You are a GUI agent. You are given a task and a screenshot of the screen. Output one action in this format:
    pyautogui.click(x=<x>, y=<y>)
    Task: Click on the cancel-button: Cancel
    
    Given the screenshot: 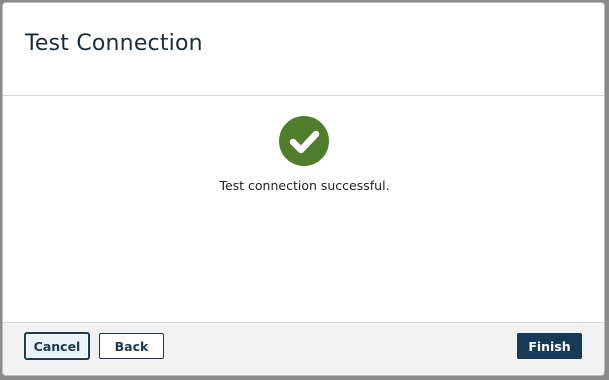 What is the action you would take?
    pyautogui.click(x=57, y=346)
    